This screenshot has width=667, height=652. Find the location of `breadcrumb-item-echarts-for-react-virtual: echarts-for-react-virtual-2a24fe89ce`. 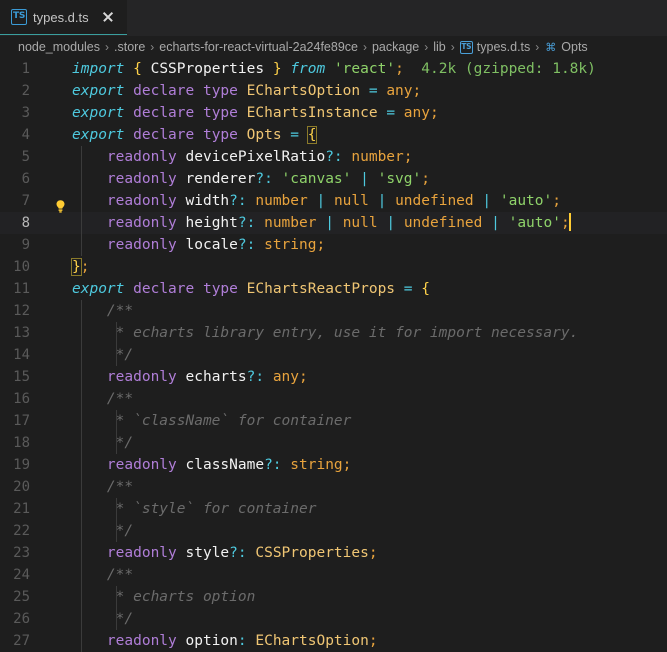

breadcrumb-item-echarts-for-react-virtual: echarts-for-react-virtual-2a24fe89ce is located at coordinates (258, 47).